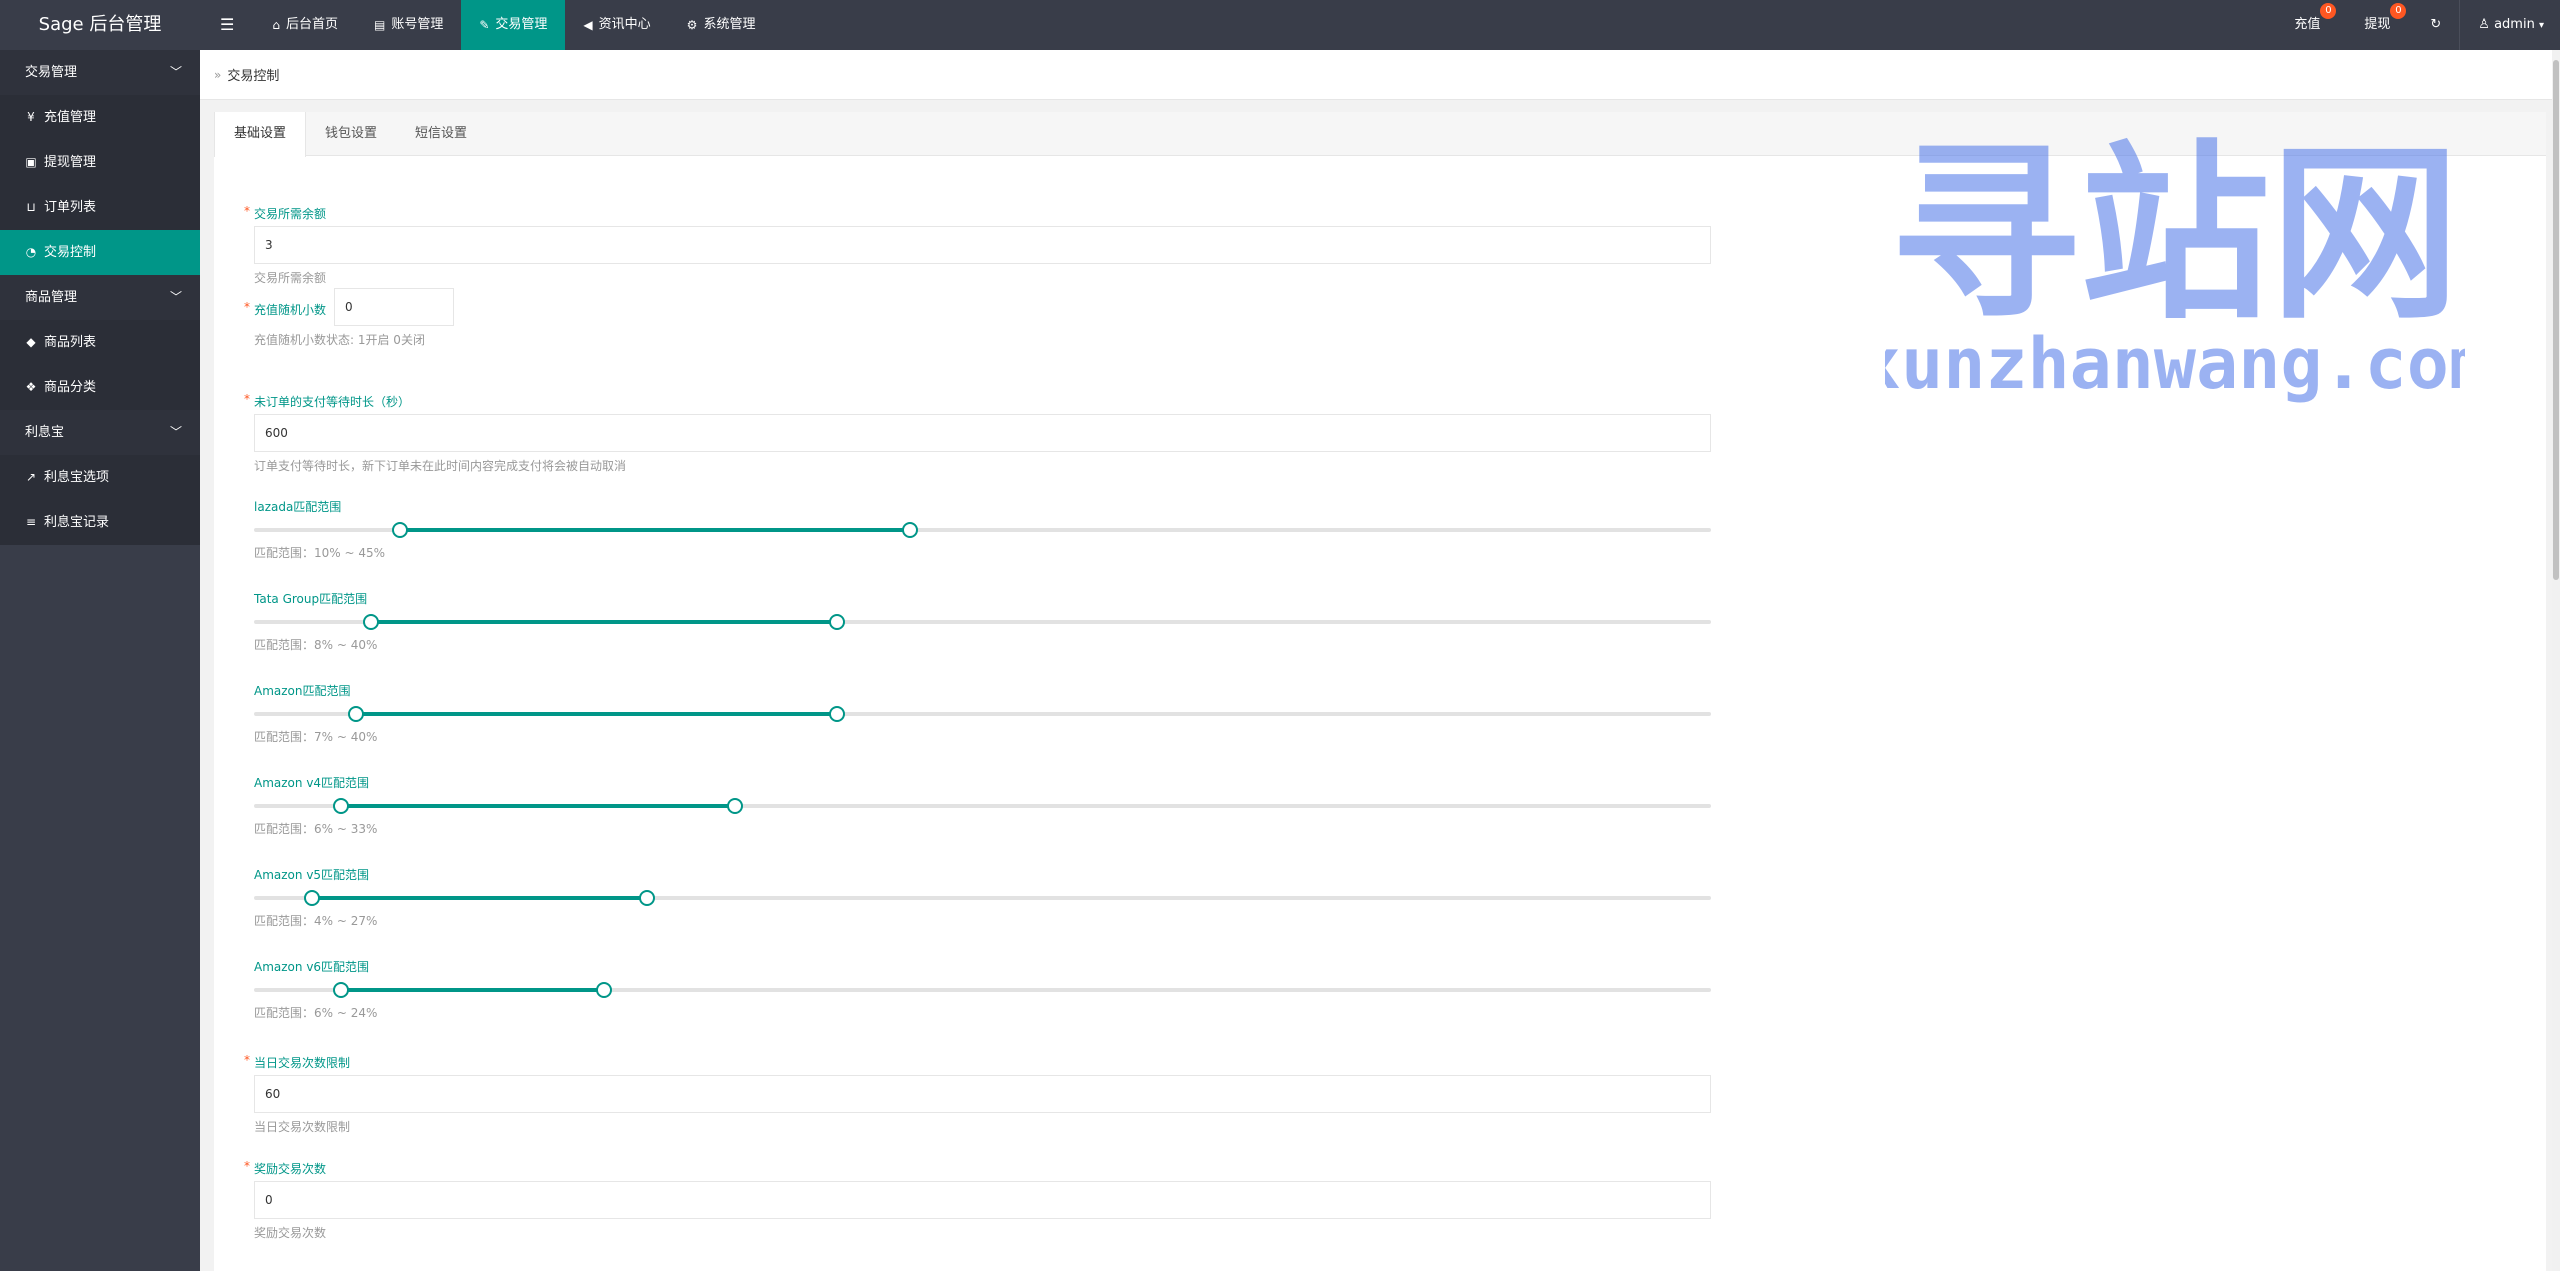 The image size is (2560, 1271). Describe the element at coordinates (100, 432) in the screenshot. I see `sidebar-group-interest: 利息宝 ﹀` at that location.